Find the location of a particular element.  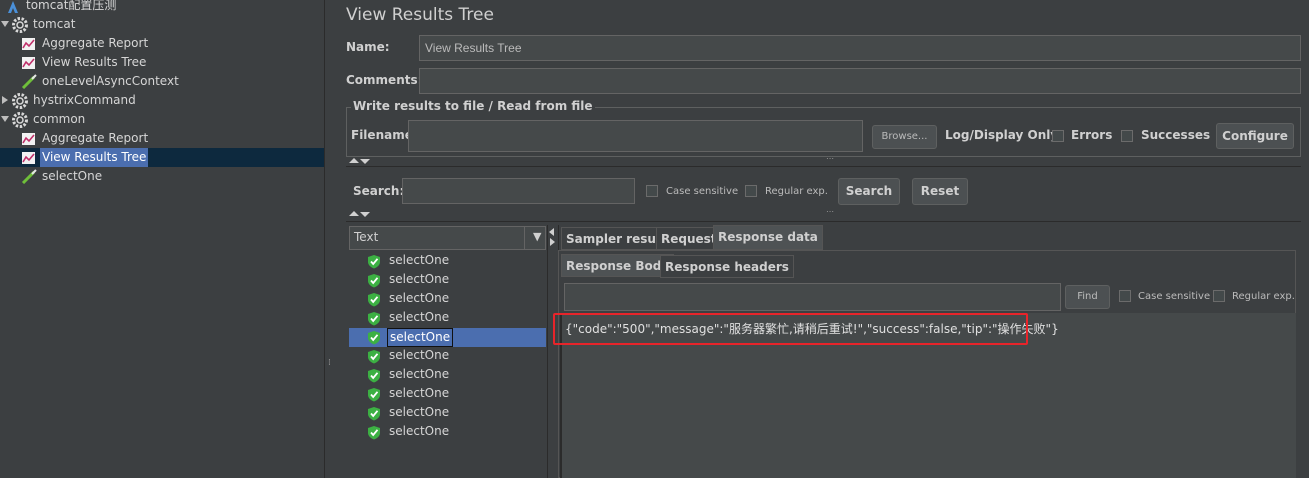

find-input is located at coordinates (812, 297).